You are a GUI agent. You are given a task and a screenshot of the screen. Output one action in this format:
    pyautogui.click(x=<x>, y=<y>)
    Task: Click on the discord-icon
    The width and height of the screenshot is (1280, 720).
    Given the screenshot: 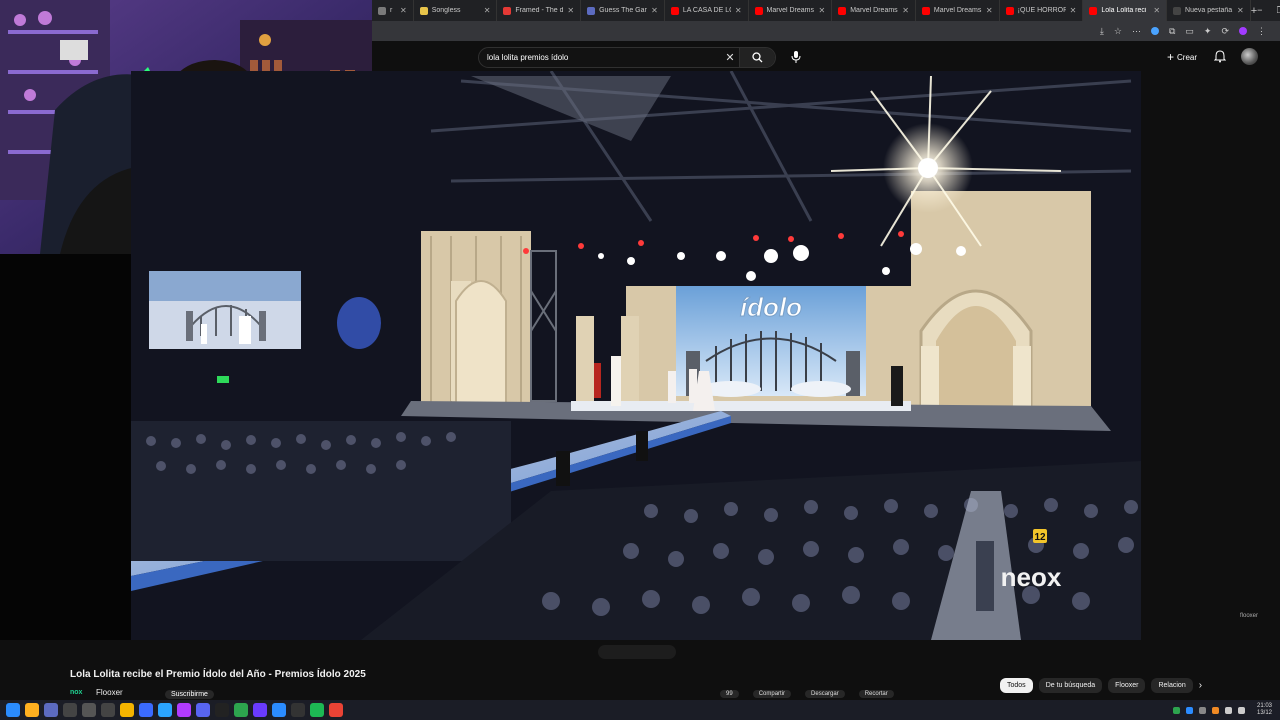 What is the action you would take?
    pyautogui.click(x=203, y=710)
    